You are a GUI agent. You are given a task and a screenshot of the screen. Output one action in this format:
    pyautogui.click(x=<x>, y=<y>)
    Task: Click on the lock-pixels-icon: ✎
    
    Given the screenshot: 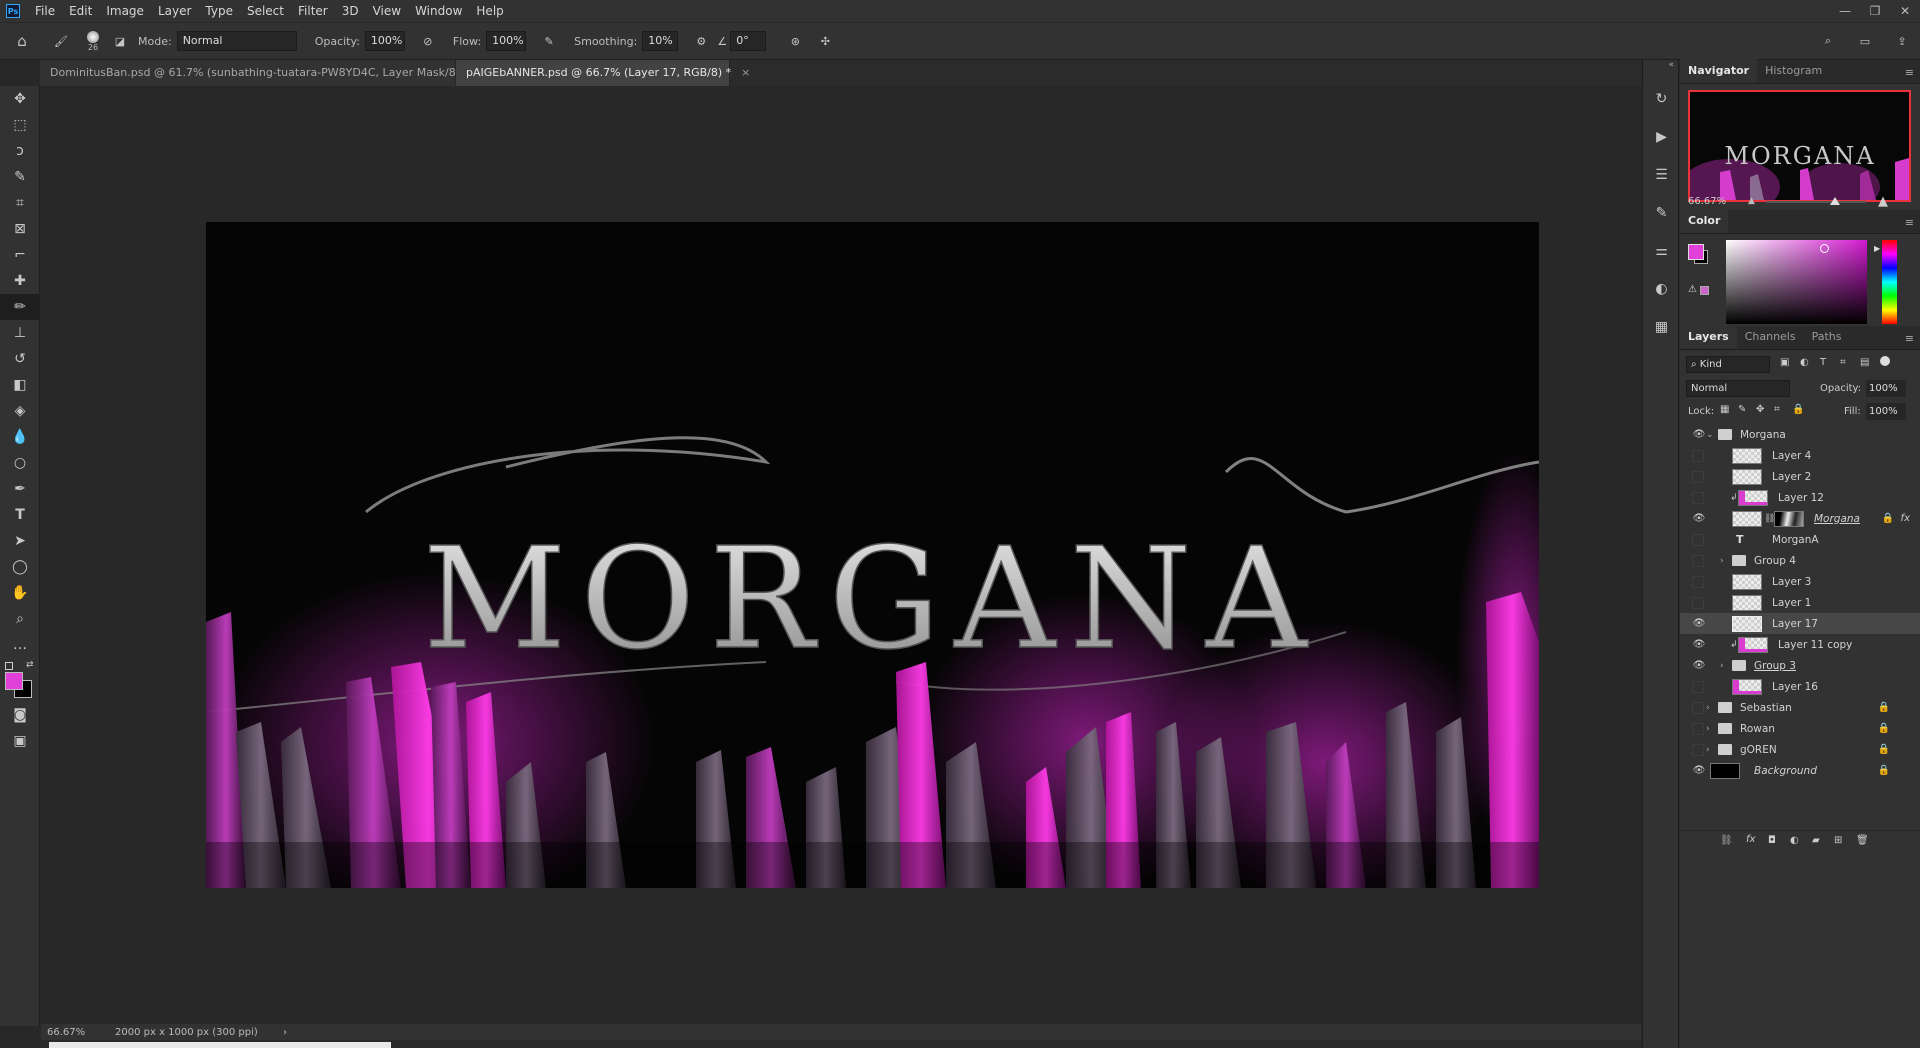 What is the action you would take?
    pyautogui.click(x=1742, y=409)
    